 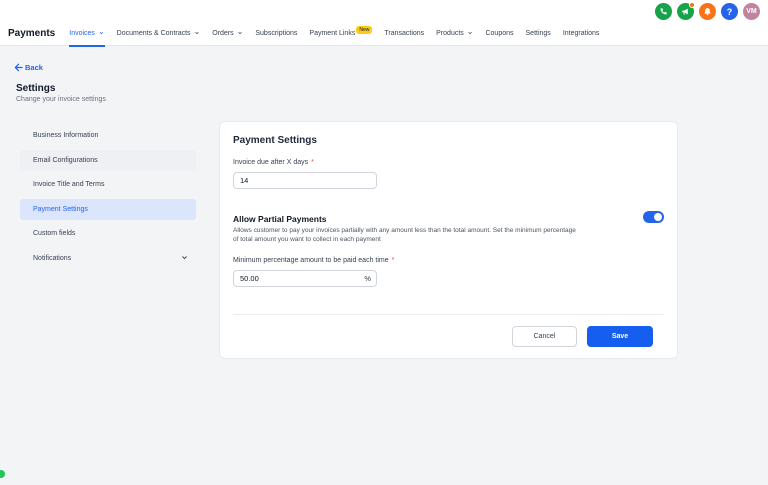 What do you see at coordinates (249, 278) in the screenshot?
I see `min-percentage-value: 50.00` at bounding box center [249, 278].